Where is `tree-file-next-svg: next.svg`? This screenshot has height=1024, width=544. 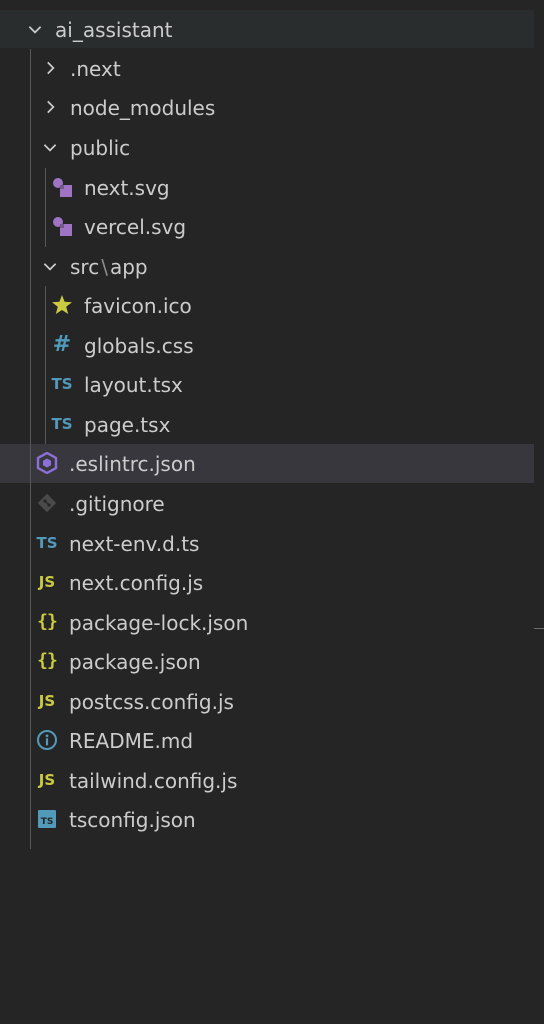
tree-file-next-svg: next.svg is located at coordinates (267, 187).